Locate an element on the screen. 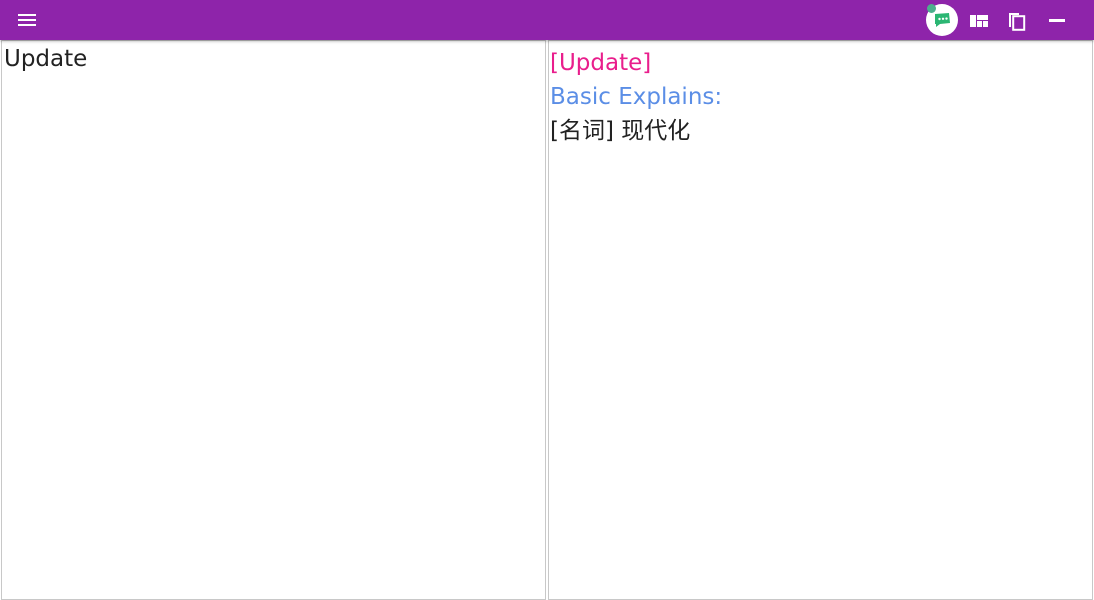 Image resolution: width=1094 pixels, height=600 pixels. title-bar is located at coordinates (547, 20).